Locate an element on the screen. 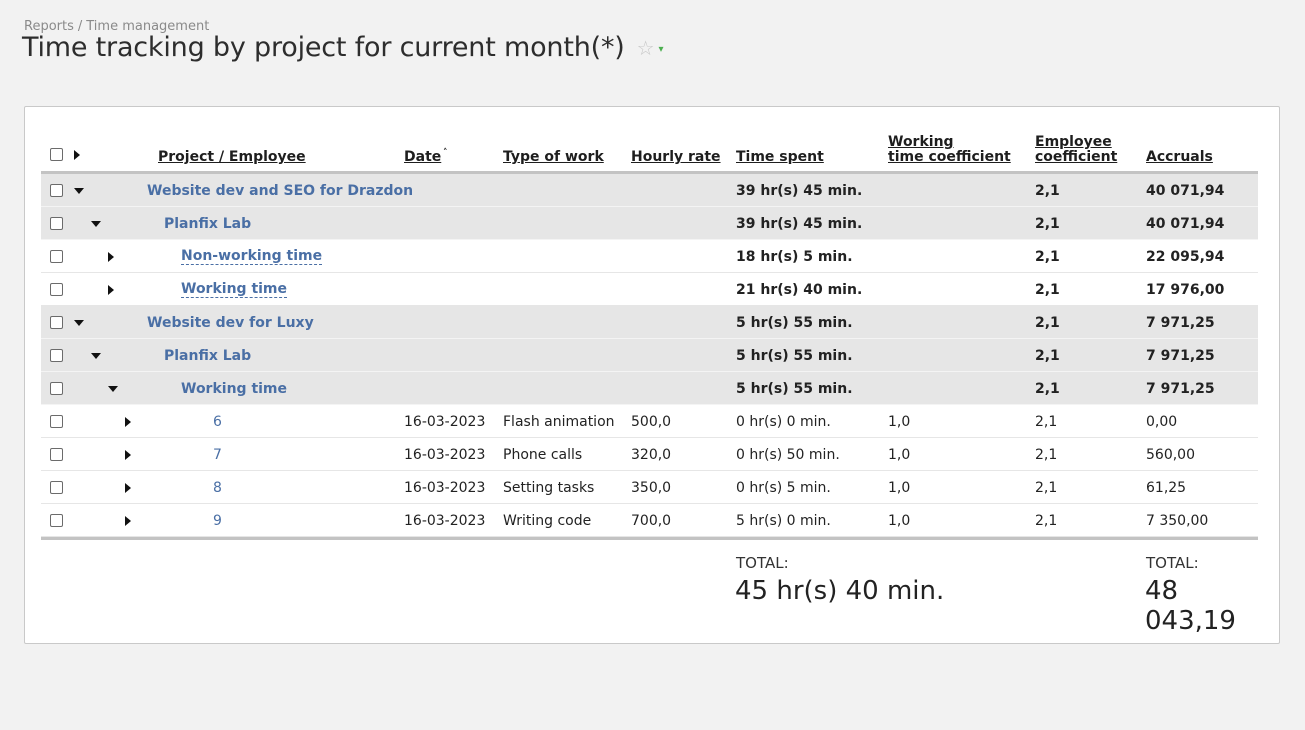 The width and height of the screenshot is (1305, 730). cell-type-of-work: Writing code is located at coordinates (547, 521).